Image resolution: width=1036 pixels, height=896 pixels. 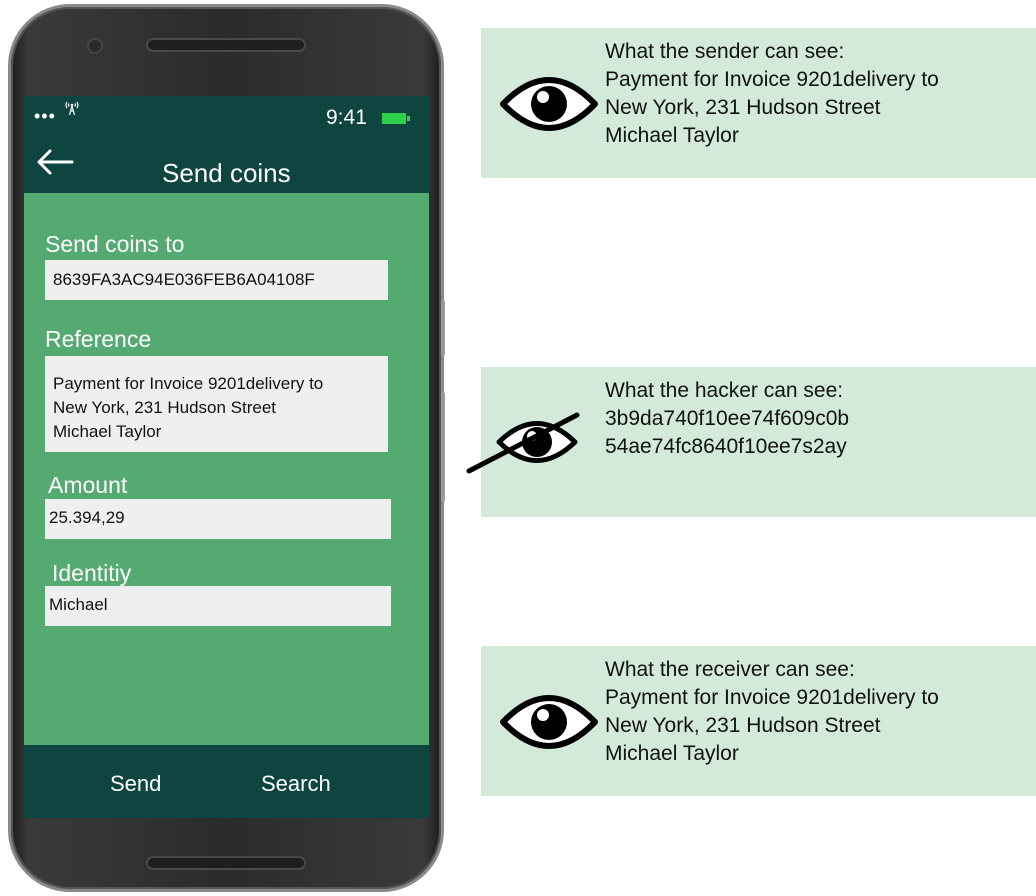 What do you see at coordinates (218, 606) in the screenshot?
I see `identity-field: Michael` at bounding box center [218, 606].